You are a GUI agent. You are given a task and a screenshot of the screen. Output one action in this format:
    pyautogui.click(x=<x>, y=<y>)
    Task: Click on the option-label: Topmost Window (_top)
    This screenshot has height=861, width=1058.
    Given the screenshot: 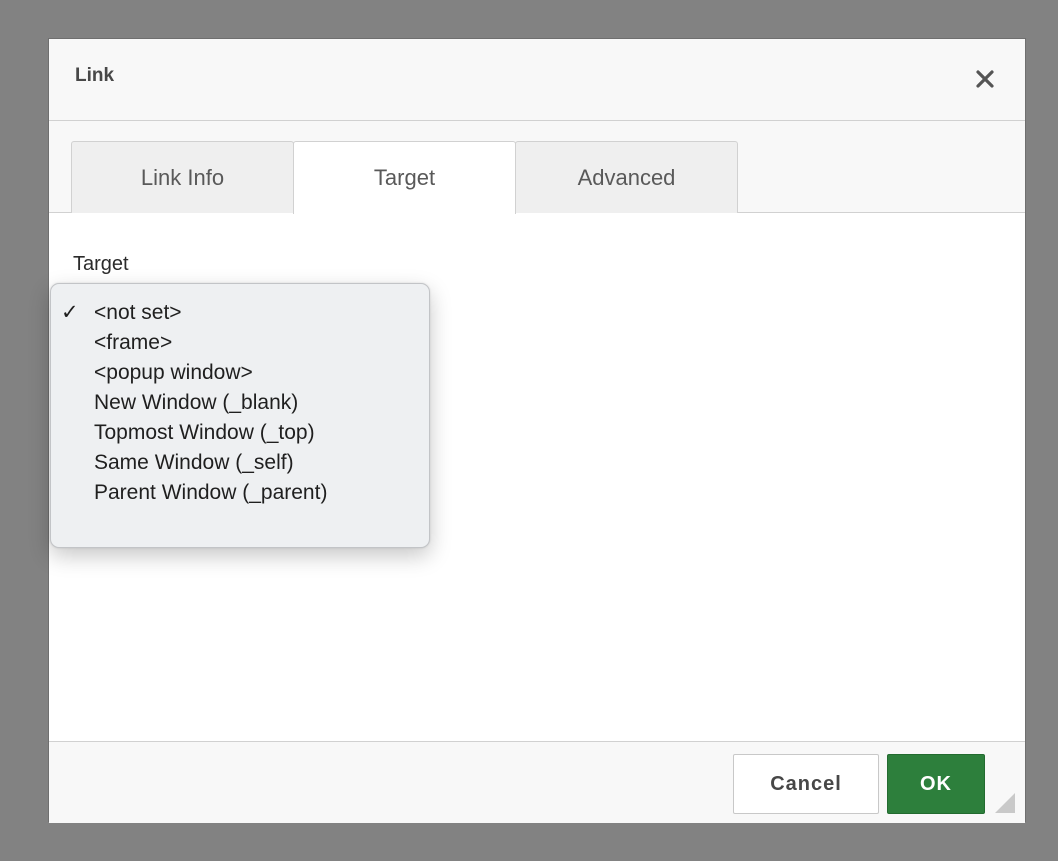 What is the action you would take?
    pyautogui.click(x=204, y=432)
    